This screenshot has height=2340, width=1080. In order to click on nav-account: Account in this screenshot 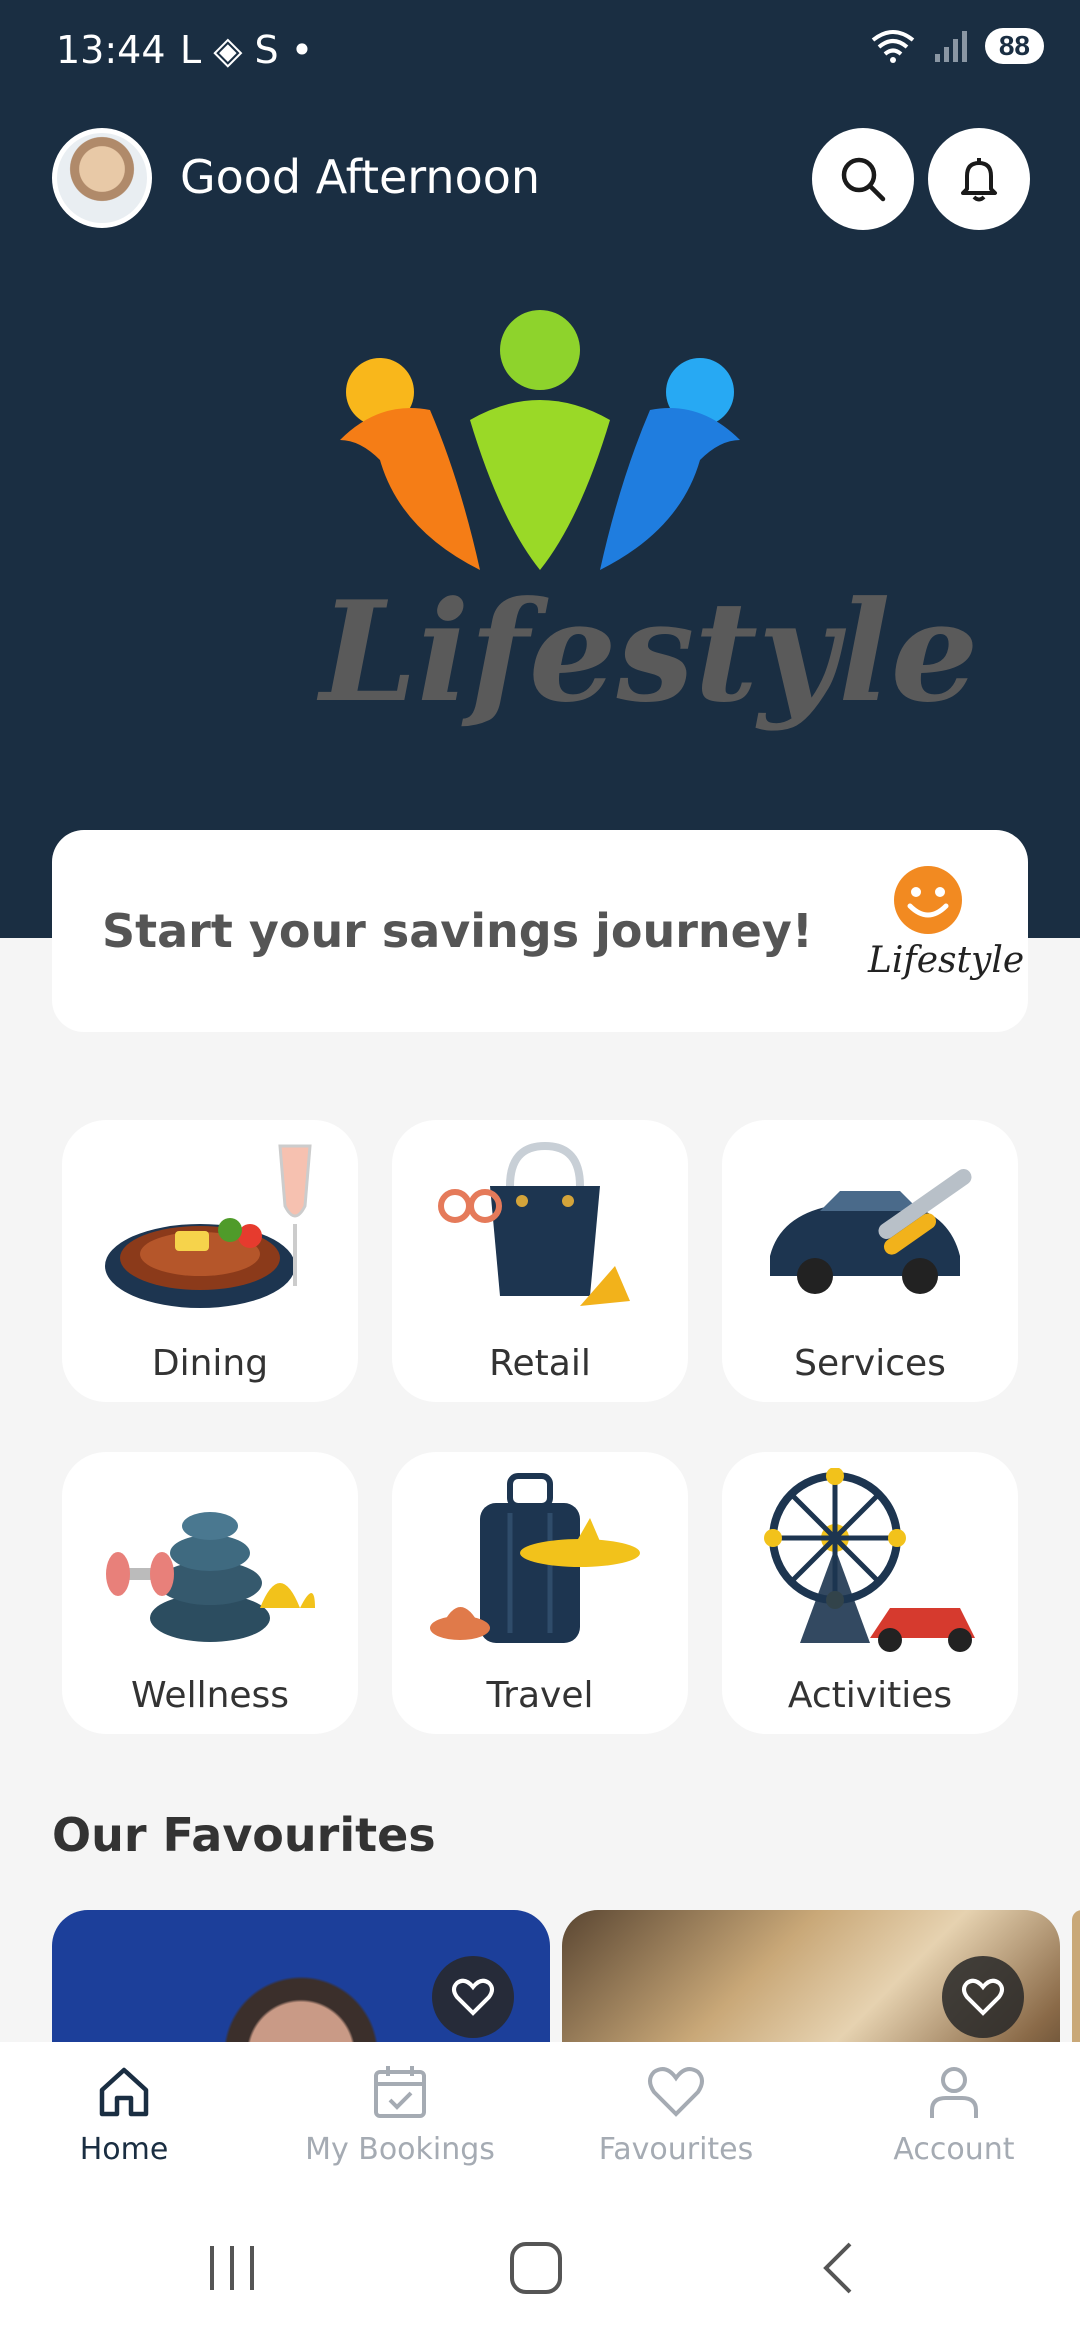, I will do `click(954, 2114)`.